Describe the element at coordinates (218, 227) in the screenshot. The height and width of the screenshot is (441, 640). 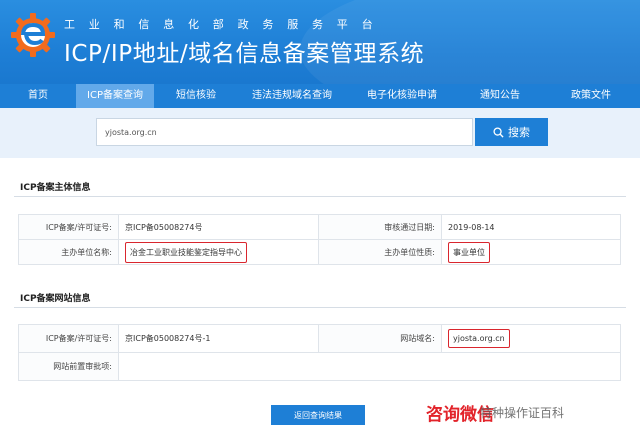
I see `license-value: 京ICP备05008274号` at that location.